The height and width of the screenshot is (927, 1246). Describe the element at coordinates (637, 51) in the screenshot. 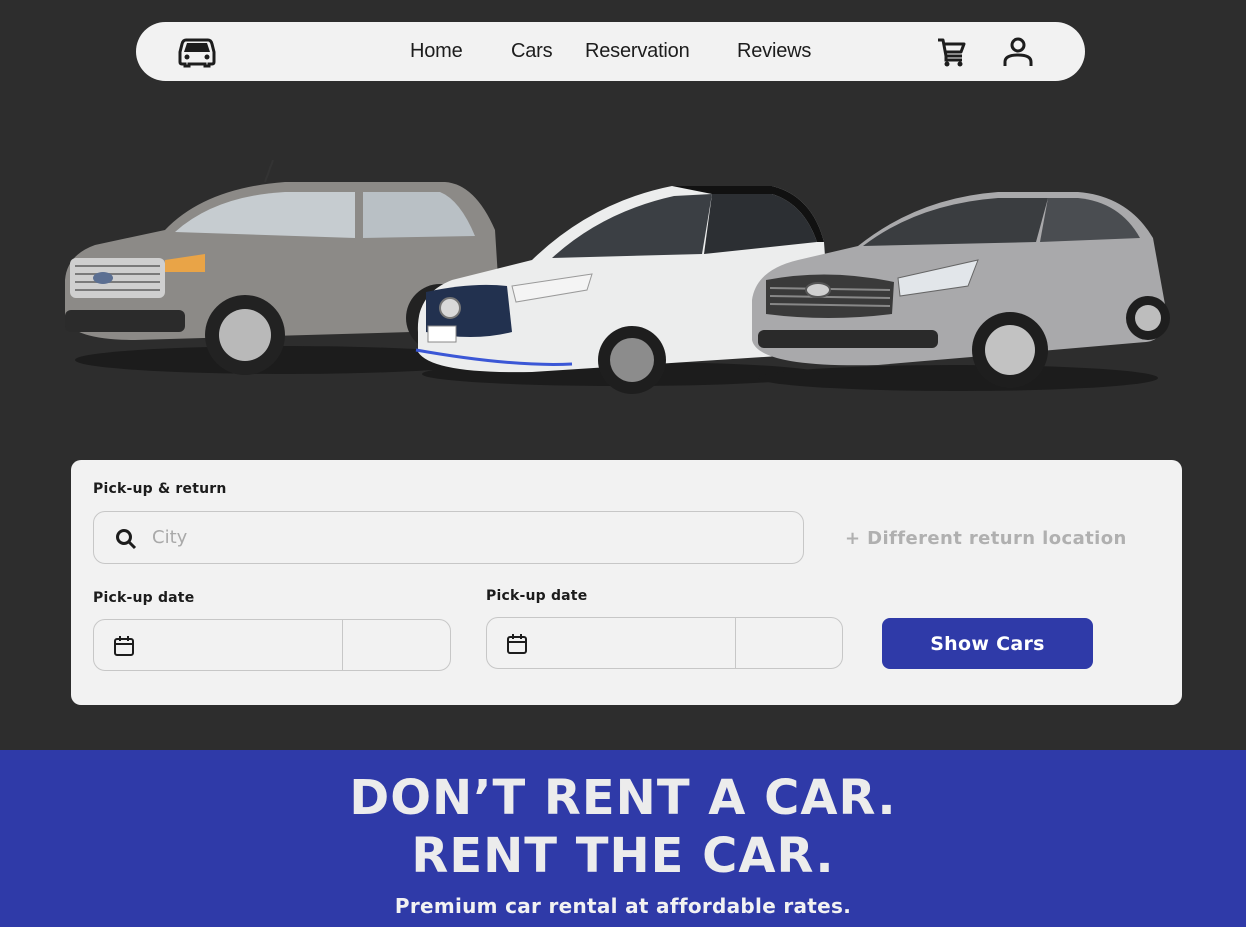

I see `nav-link-reservation: Reservation` at that location.